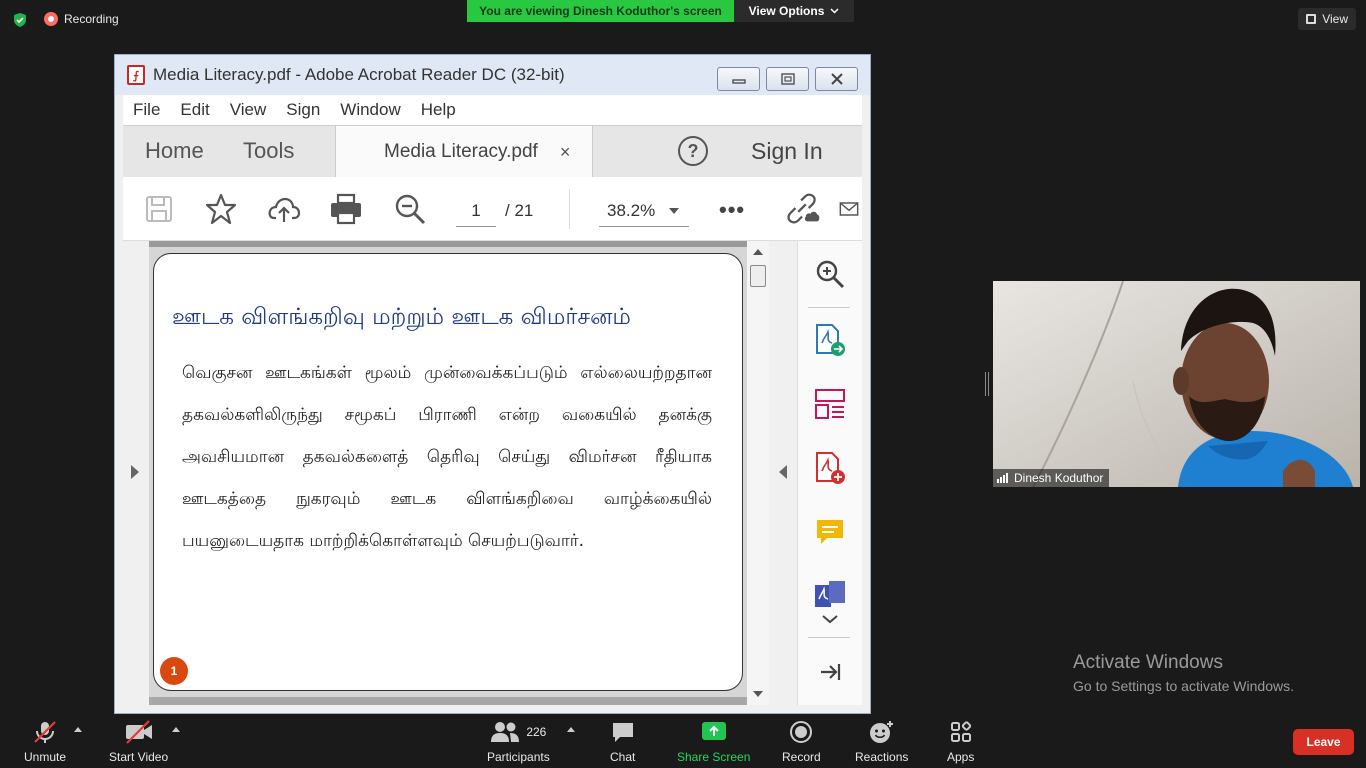 This screenshot has height=768, width=1366. I want to click on video-options-caret-icon, so click(176, 729).